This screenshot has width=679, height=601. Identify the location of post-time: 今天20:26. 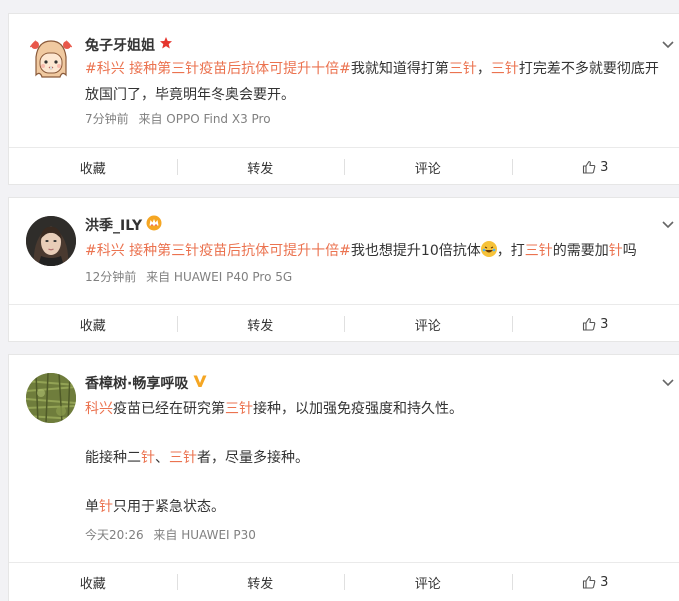
(114, 535).